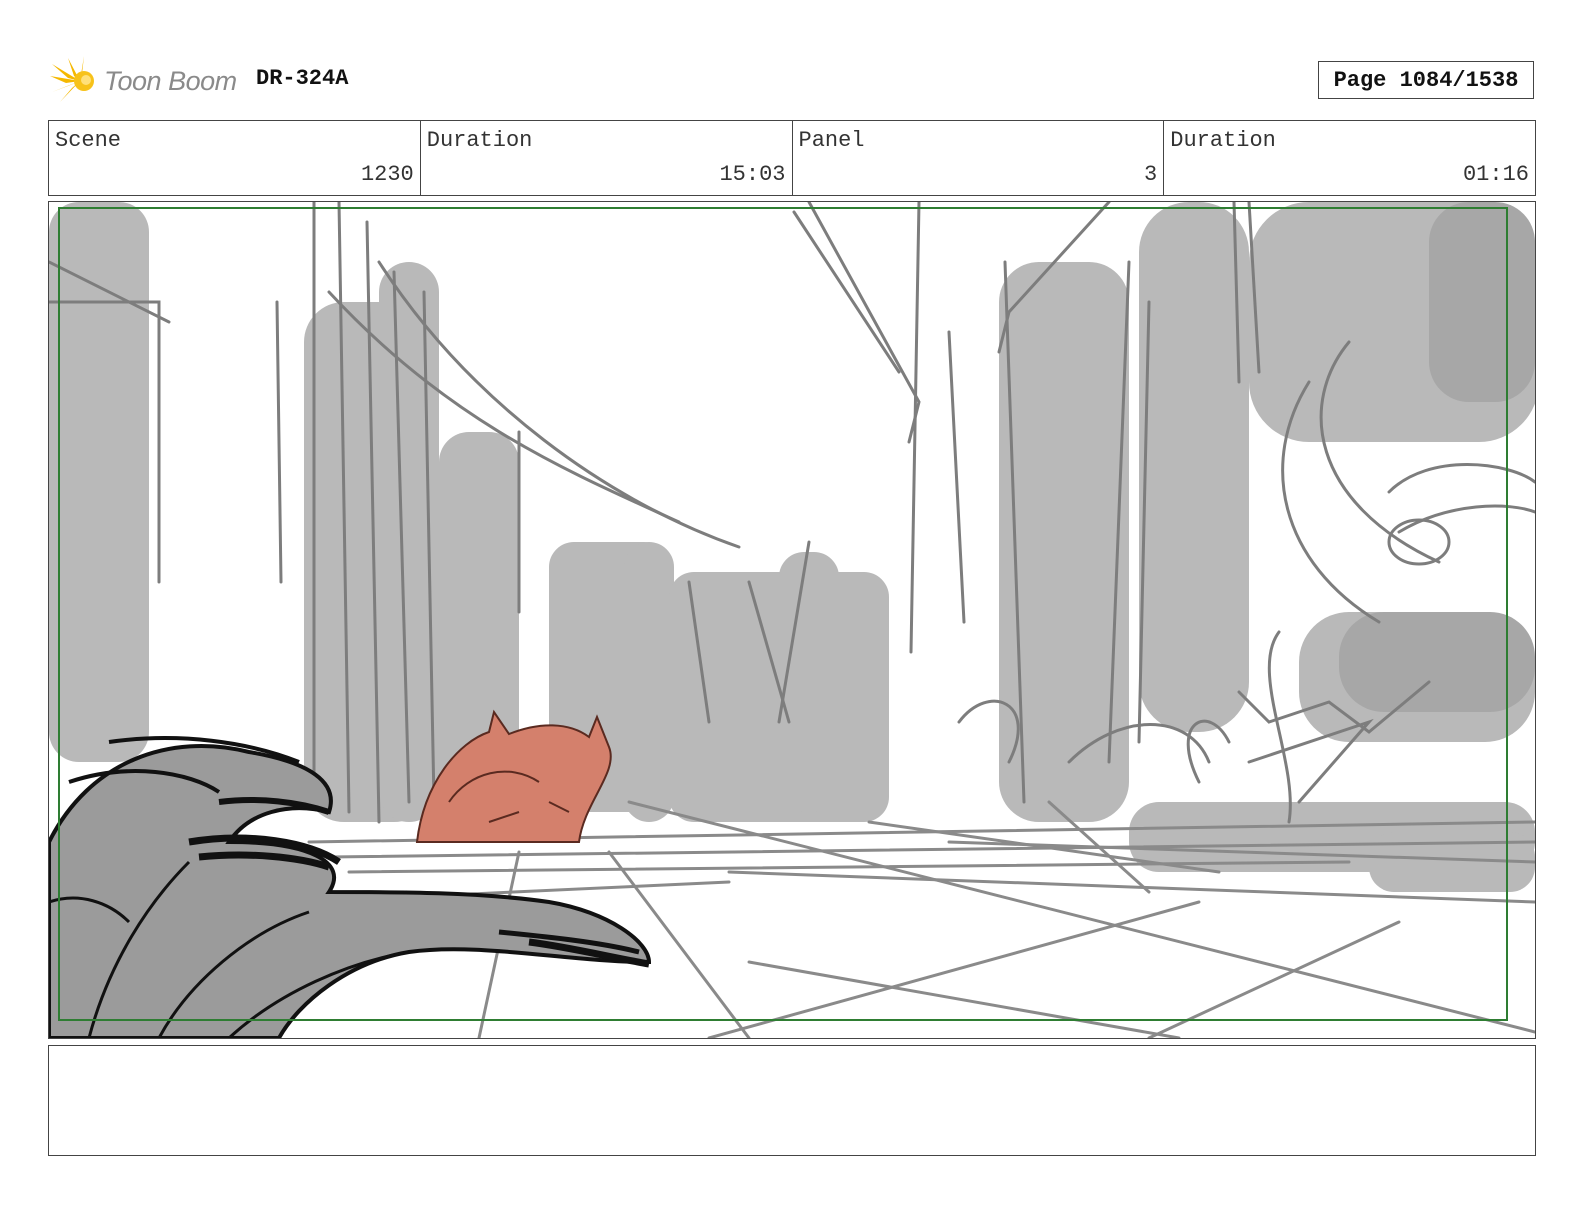 The image size is (1584, 1224). I want to click on toon-boom-logo: Toon Boom, so click(145, 81).